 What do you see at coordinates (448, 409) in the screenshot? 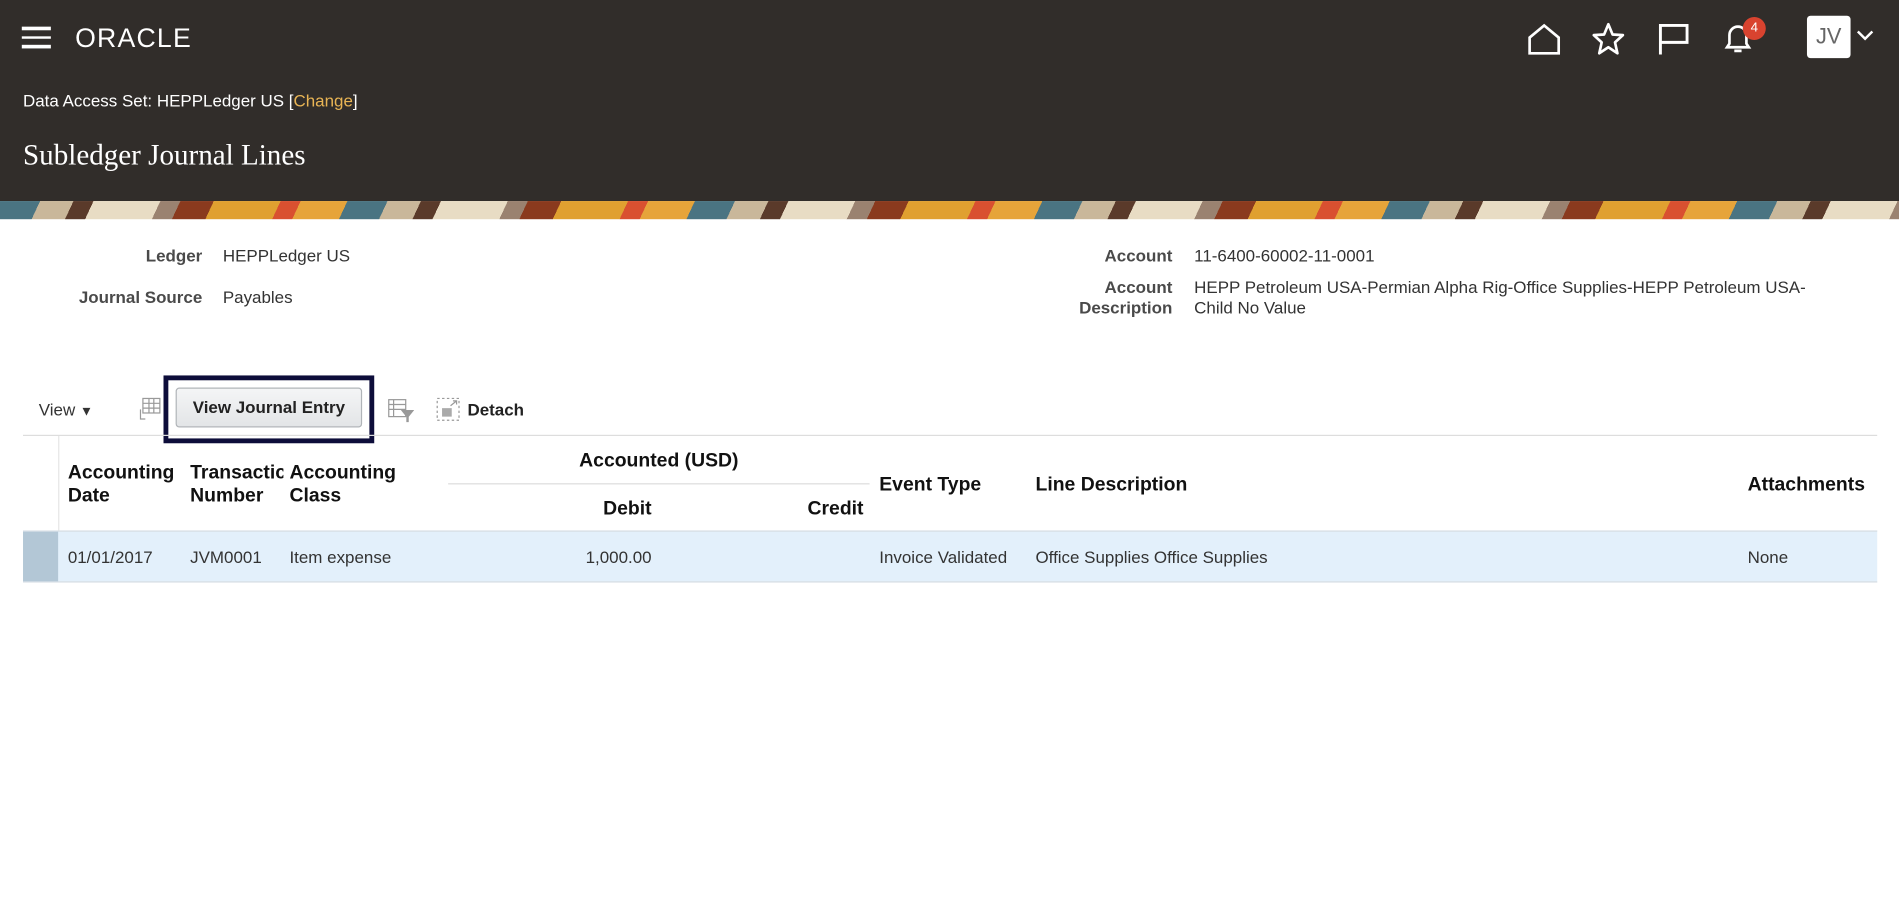
I see `detach-icon` at bounding box center [448, 409].